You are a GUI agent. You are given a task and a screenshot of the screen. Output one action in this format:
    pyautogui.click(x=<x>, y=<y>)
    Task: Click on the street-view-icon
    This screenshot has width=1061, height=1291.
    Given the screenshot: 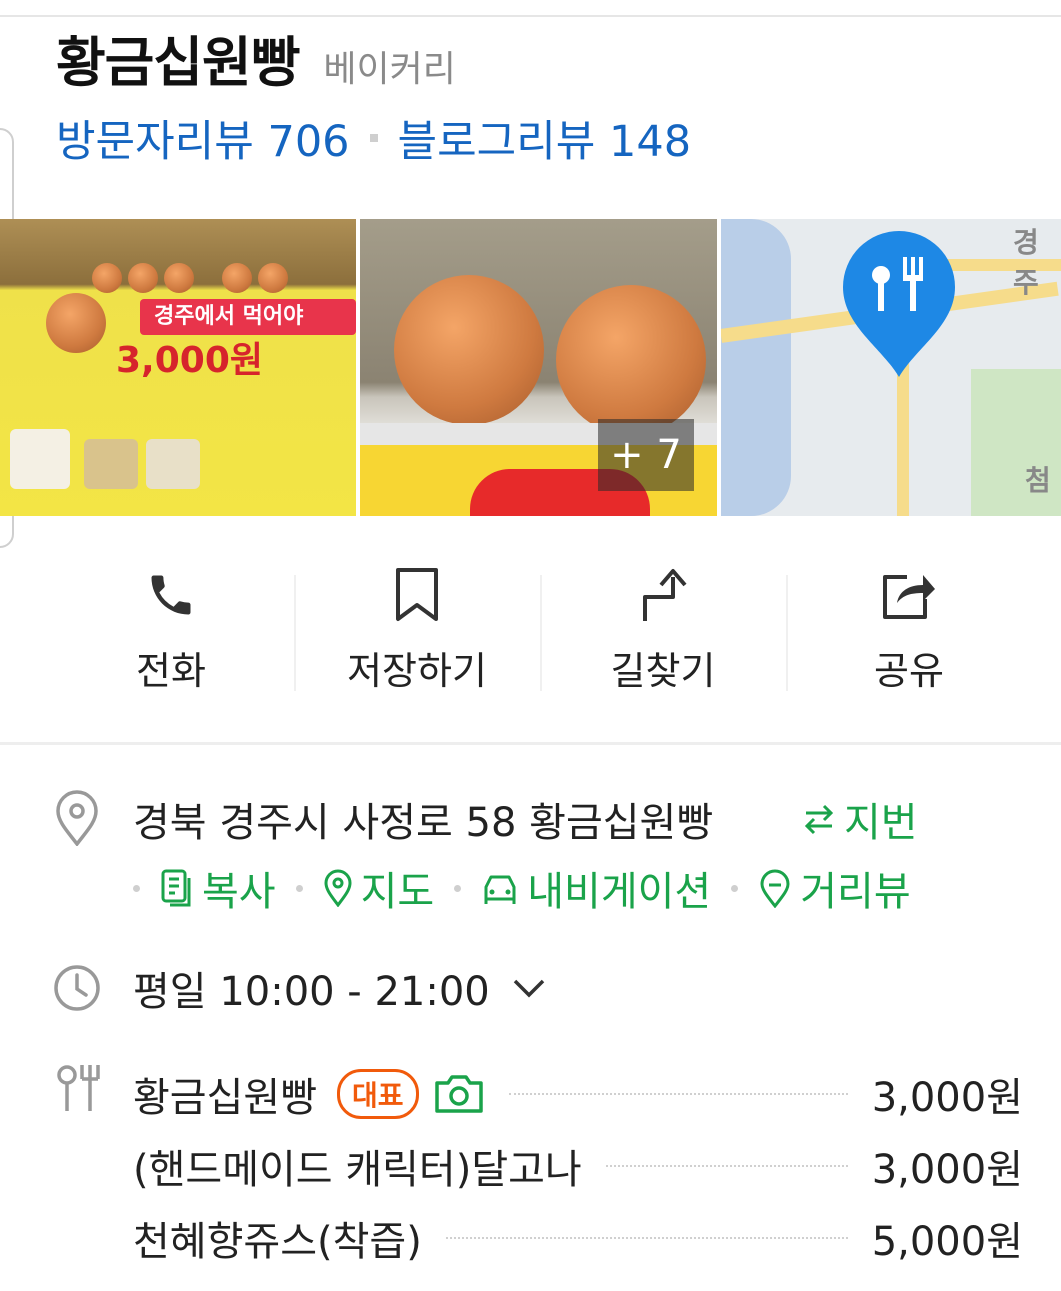 What is the action you would take?
    pyautogui.click(x=775, y=888)
    